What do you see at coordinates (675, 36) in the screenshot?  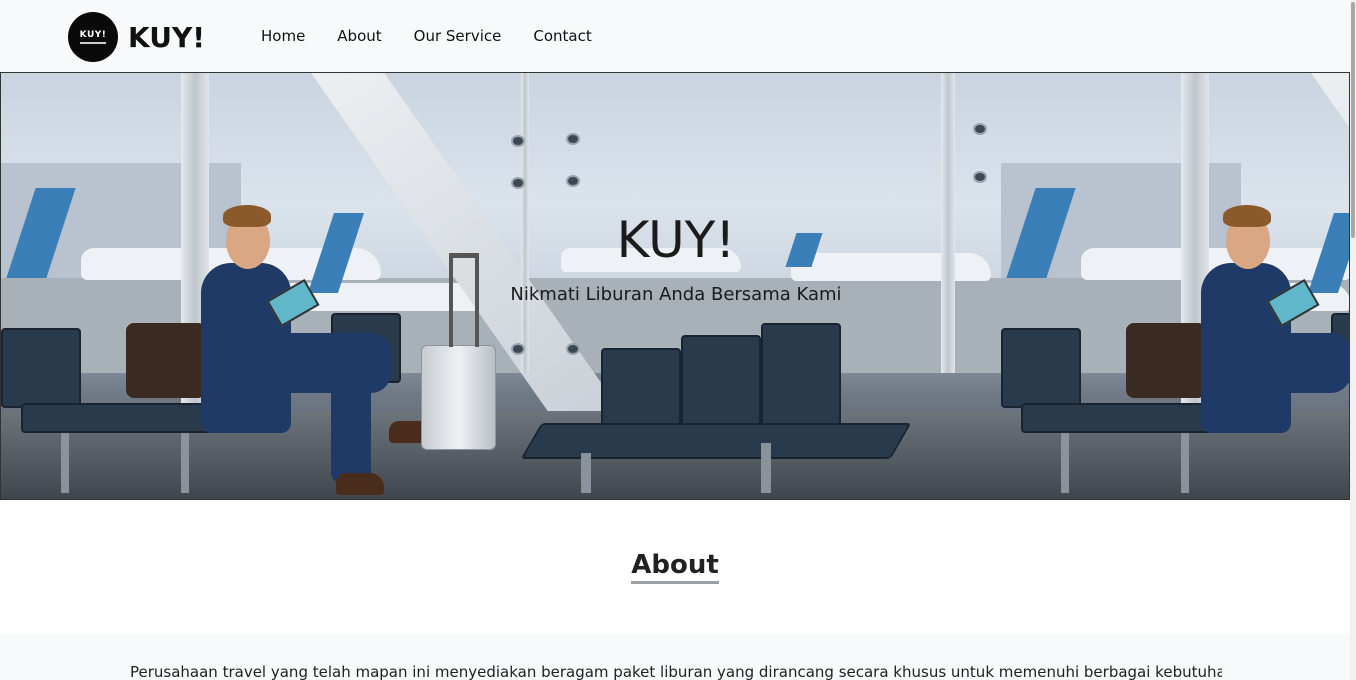 I see `navbar: KUY! KUY! Home About Our Service Contact` at bounding box center [675, 36].